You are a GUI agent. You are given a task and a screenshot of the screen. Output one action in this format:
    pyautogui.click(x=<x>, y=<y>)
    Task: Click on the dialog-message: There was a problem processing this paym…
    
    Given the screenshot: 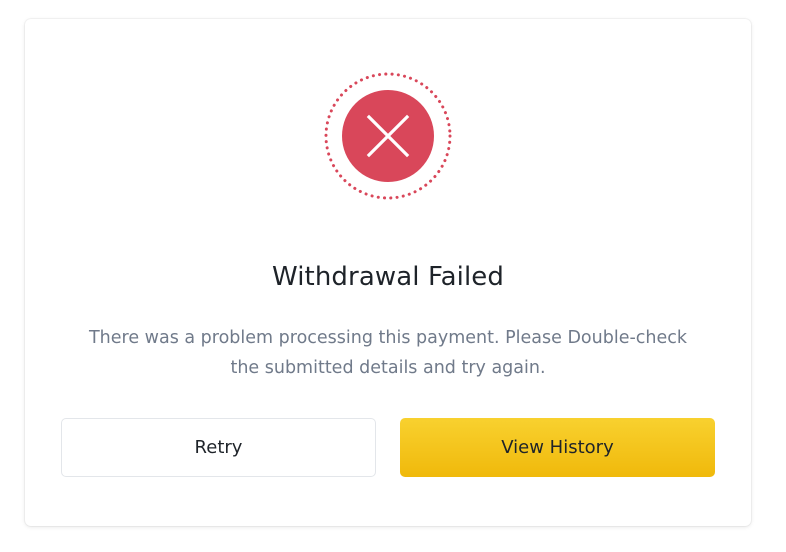 What is the action you would take?
    pyautogui.click(x=388, y=353)
    